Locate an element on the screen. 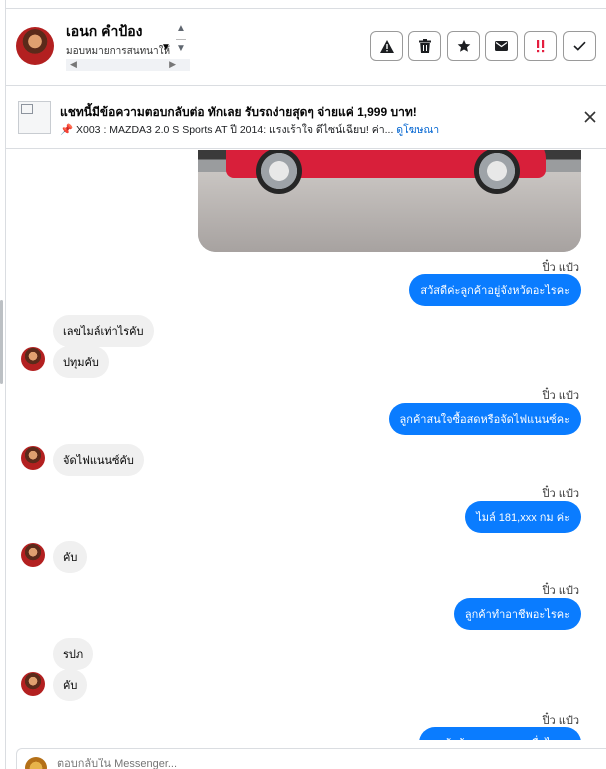  outgoing-message: ลูกค้าต้องการออกรถเมื่อไรคะ is located at coordinates (500, 733).